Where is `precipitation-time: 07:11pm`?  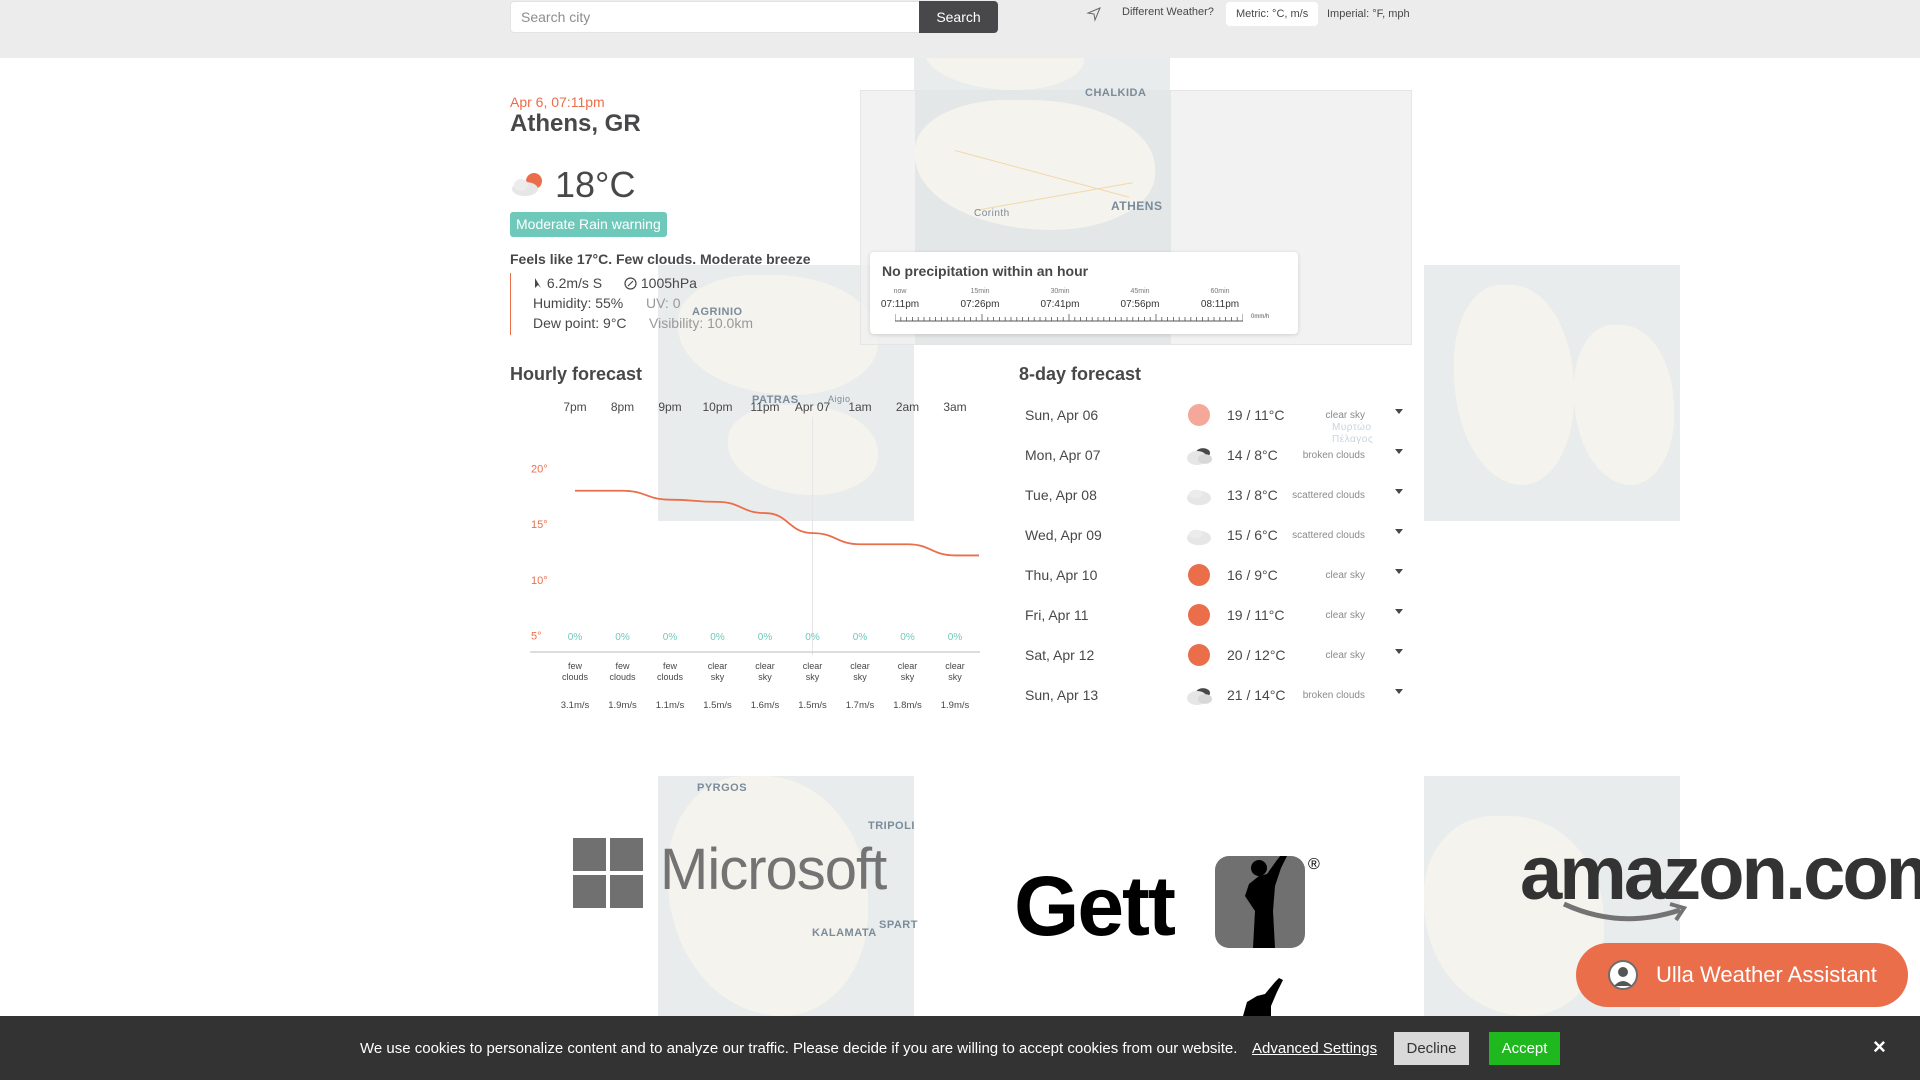
precipitation-time: 07:11pm is located at coordinates (900, 304).